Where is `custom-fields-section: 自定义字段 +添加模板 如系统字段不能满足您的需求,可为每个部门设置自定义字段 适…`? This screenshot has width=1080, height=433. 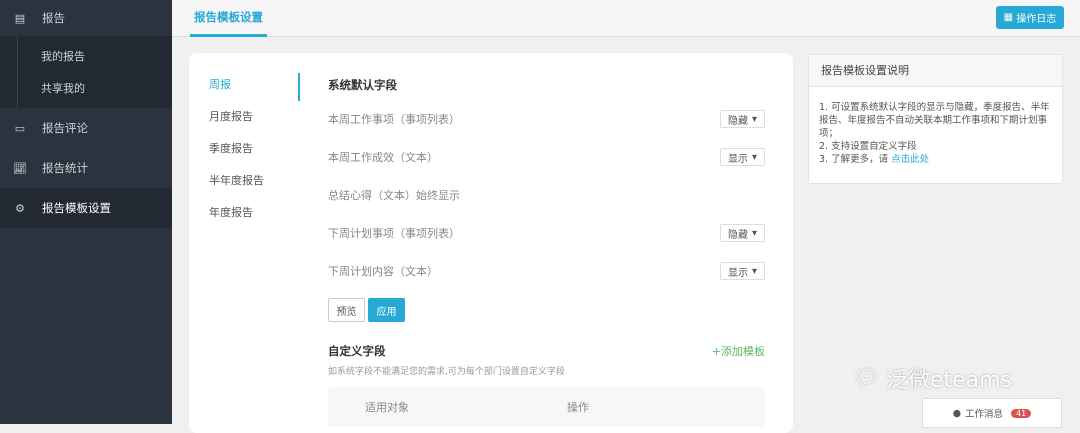
custom-fields-section: 自定义字段 +添加模板 如系统字段不能满足您的需求,可为每个部门设置自定义字段 适… is located at coordinates (546, 388).